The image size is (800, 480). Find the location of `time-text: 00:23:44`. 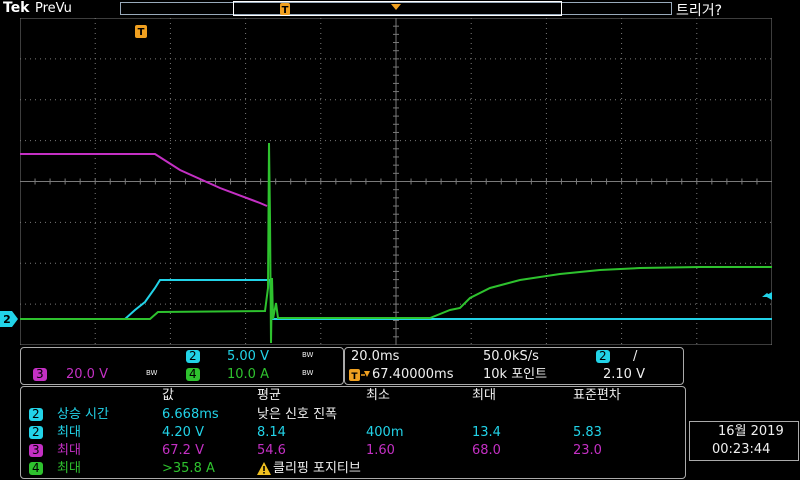

time-text: 00:23:44 is located at coordinates (741, 449).